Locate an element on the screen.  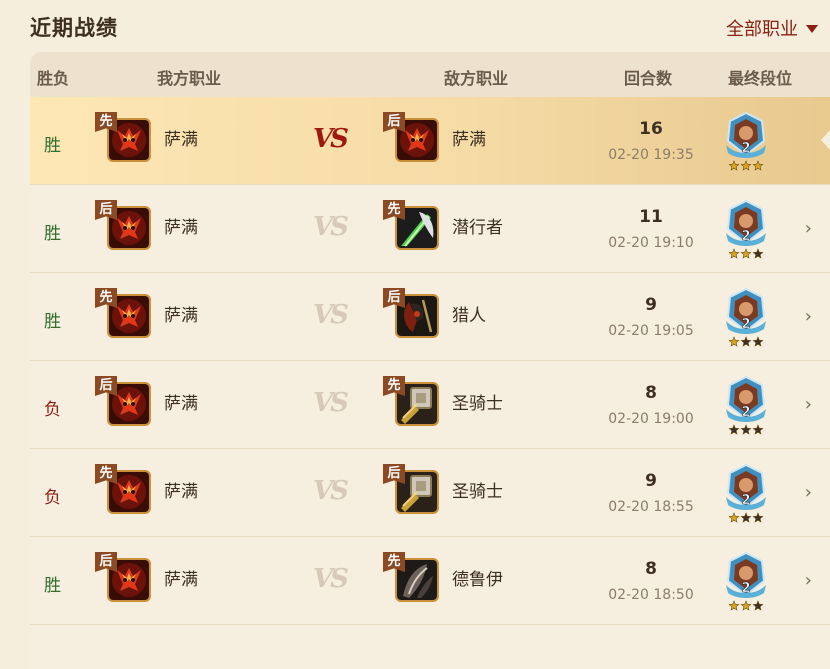
header-rounds: 回合数 is located at coordinates (648, 78).